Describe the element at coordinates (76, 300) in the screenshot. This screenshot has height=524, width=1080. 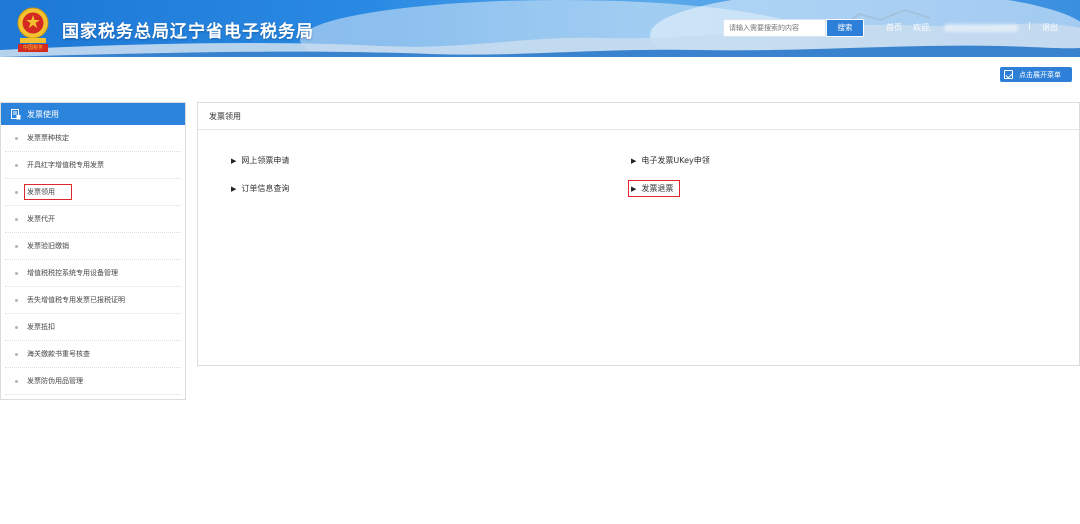
I see `sidebar-item-label: 丢失增值税专用发票已报税证明` at that location.